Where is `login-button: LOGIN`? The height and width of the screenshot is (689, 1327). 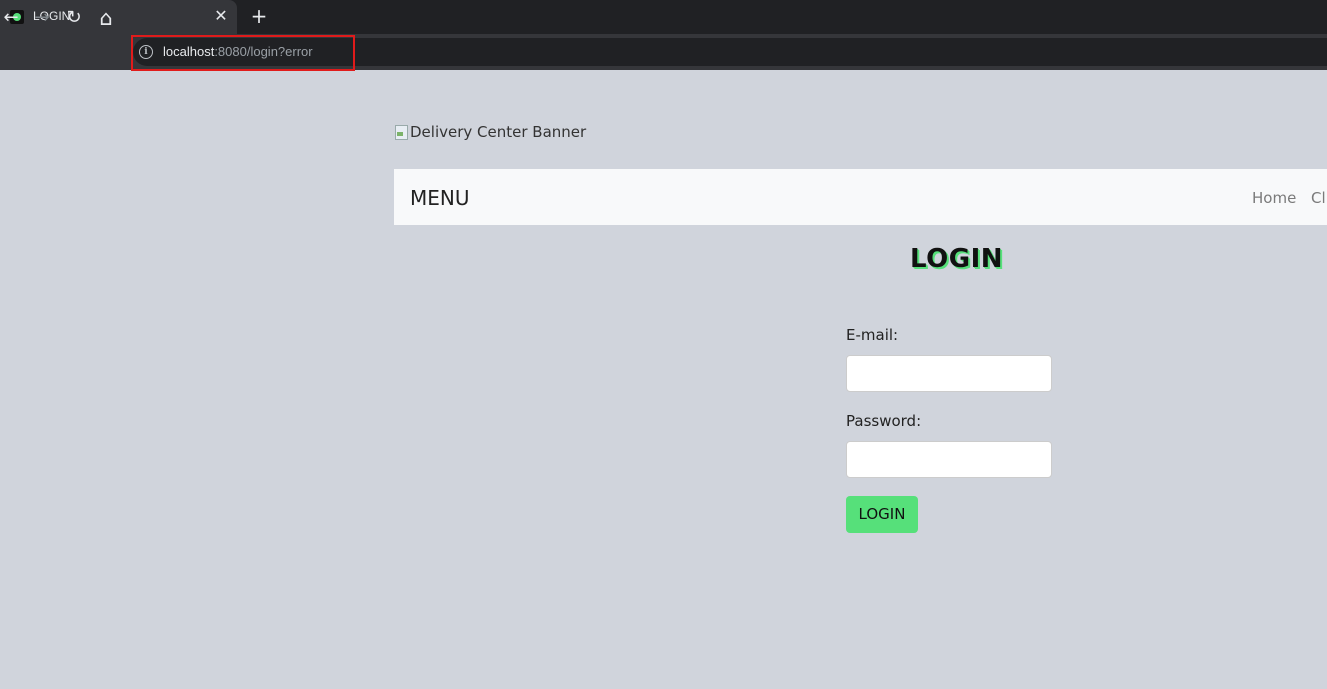 login-button: LOGIN is located at coordinates (882, 514).